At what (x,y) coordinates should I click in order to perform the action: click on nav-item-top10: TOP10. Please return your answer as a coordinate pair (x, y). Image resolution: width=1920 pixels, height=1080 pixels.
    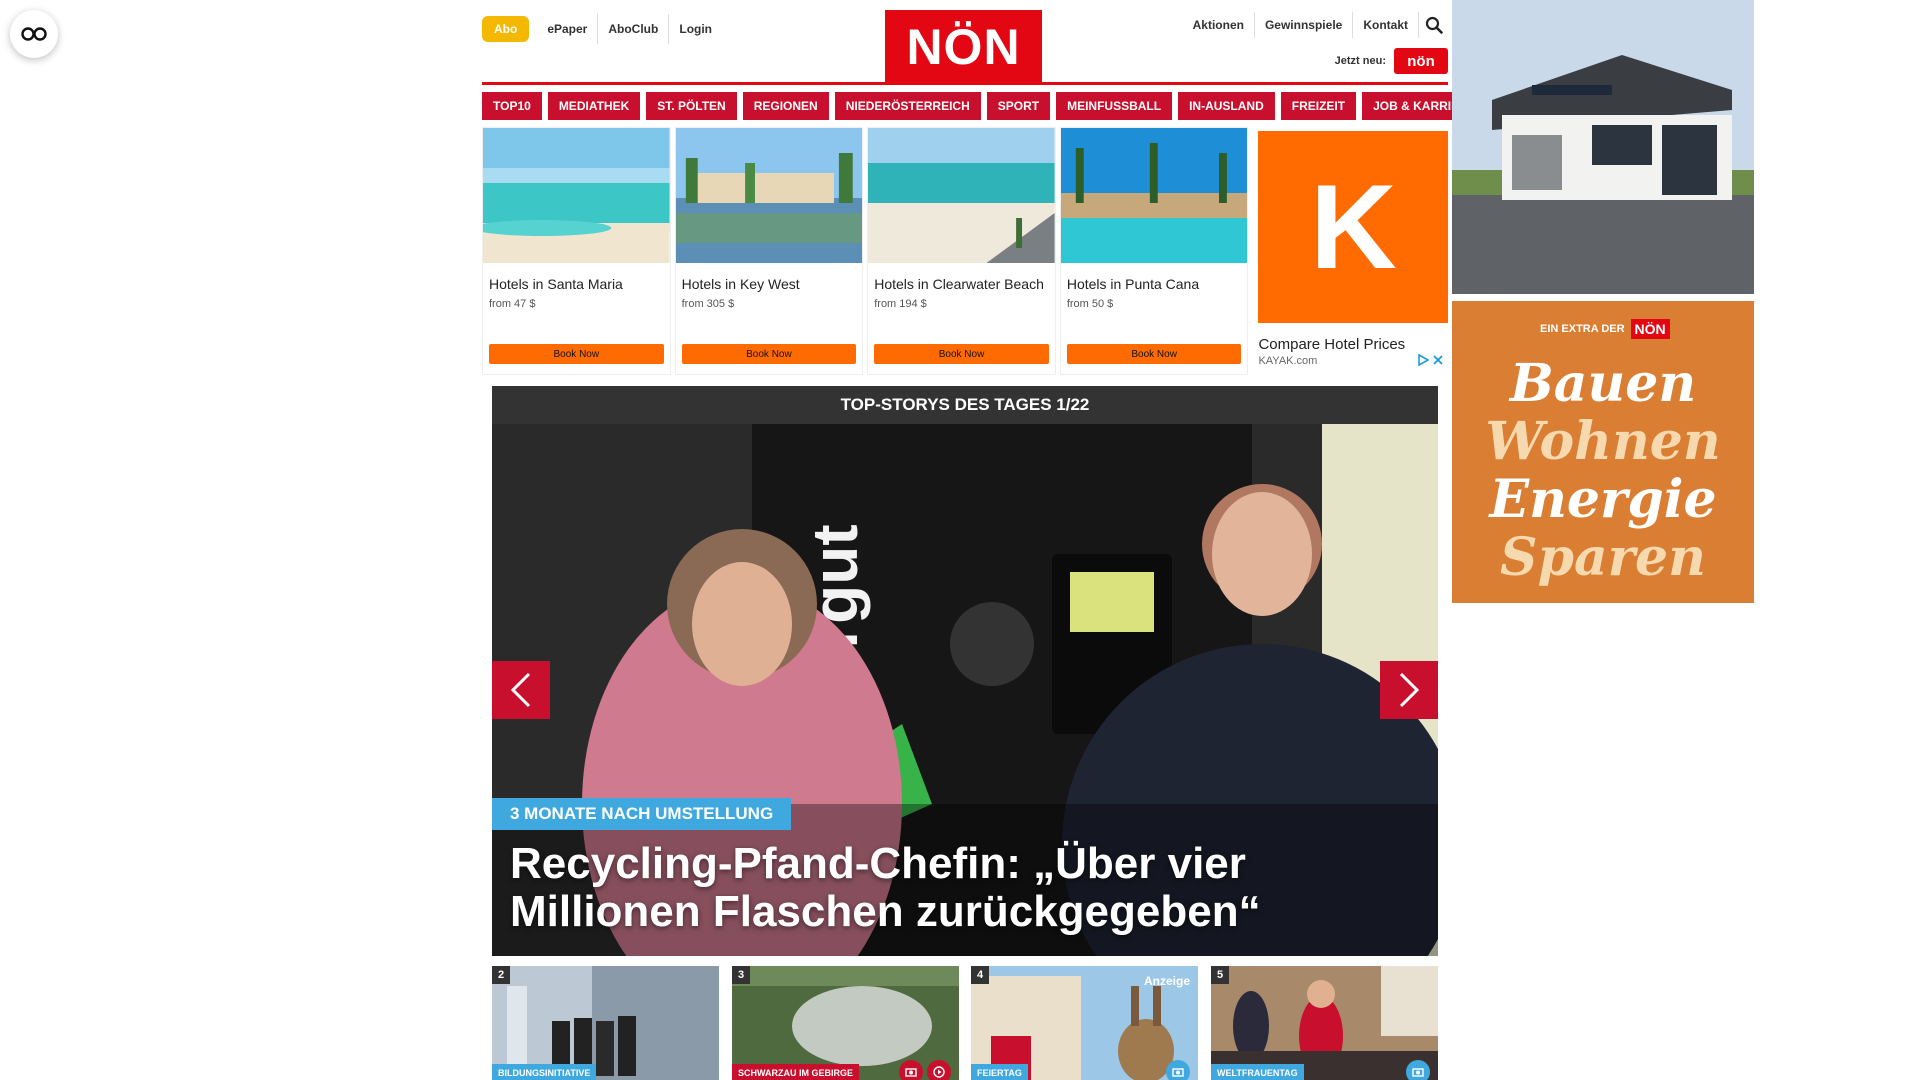
    Looking at the image, I should click on (512, 106).